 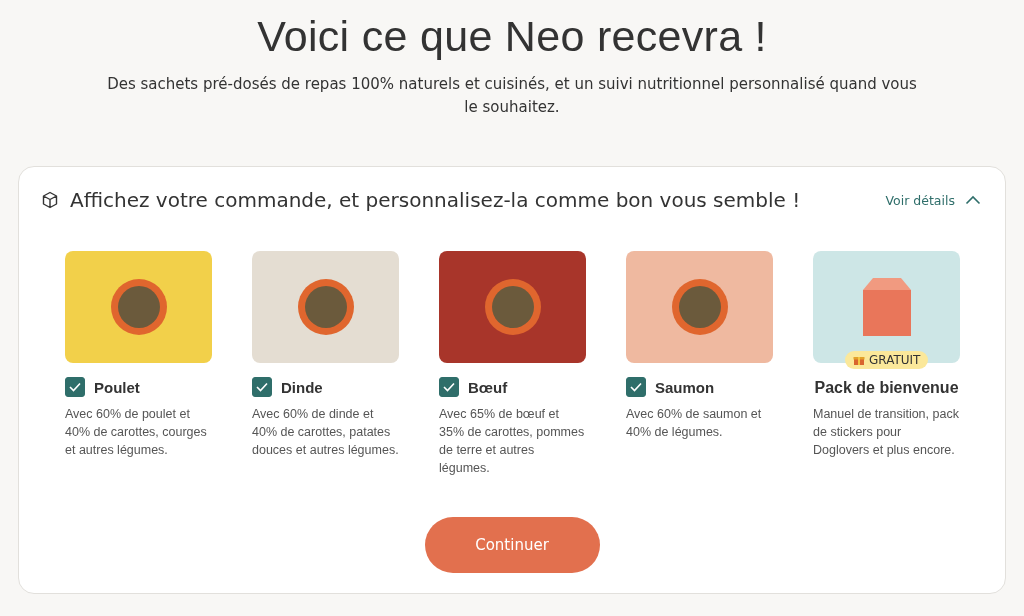 What do you see at coordinates (512, 36) in the screenshot?
I see `page-heading: Voici ce que Neo recevra !` at bounding box center [512, 36].